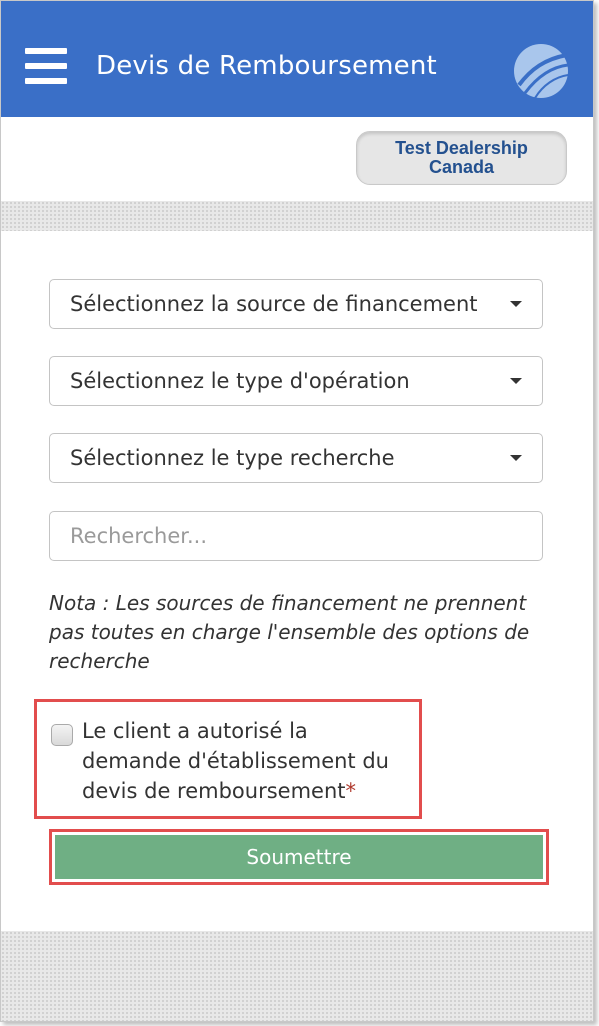 The image size is (599, 1026). I want to click on submit-highlight: Soumettre, so click(299, 857).